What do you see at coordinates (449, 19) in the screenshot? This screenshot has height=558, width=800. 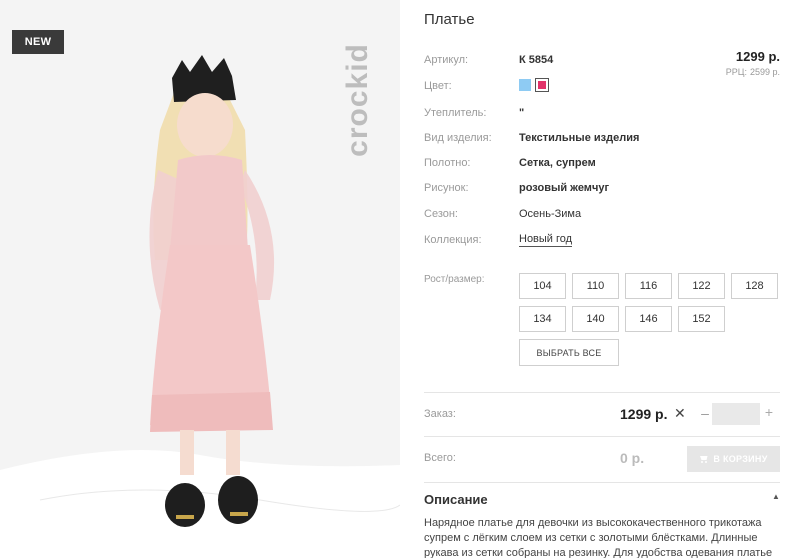 I see `product-title: Платье` at bounding box center [449, 19].